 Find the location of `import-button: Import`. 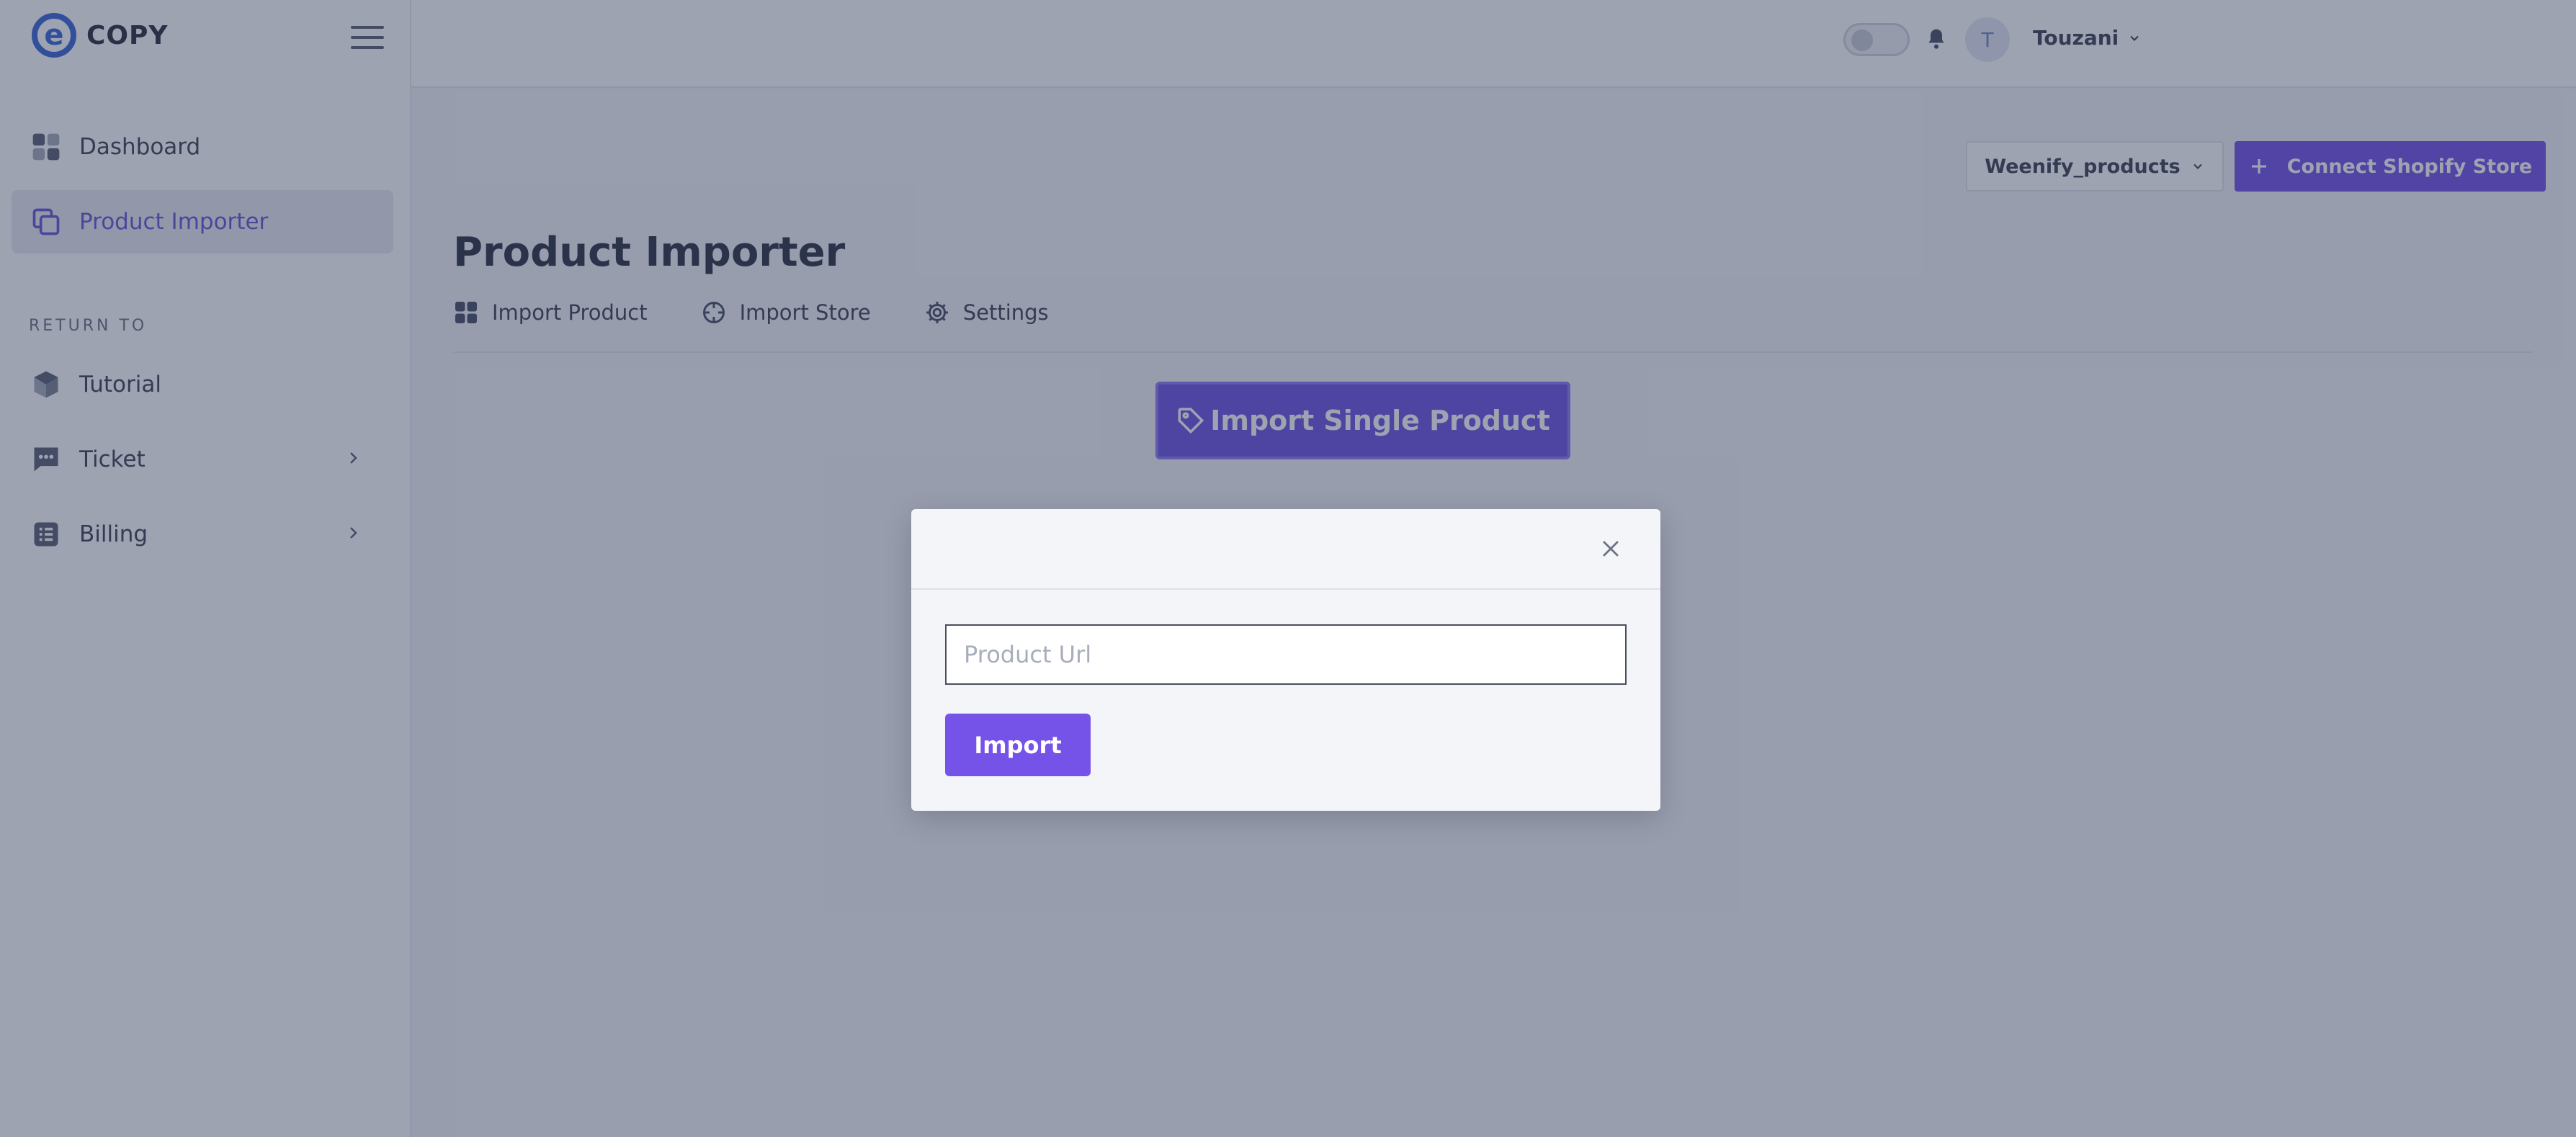

import-button: Import is located at coordinates (1018, 745).